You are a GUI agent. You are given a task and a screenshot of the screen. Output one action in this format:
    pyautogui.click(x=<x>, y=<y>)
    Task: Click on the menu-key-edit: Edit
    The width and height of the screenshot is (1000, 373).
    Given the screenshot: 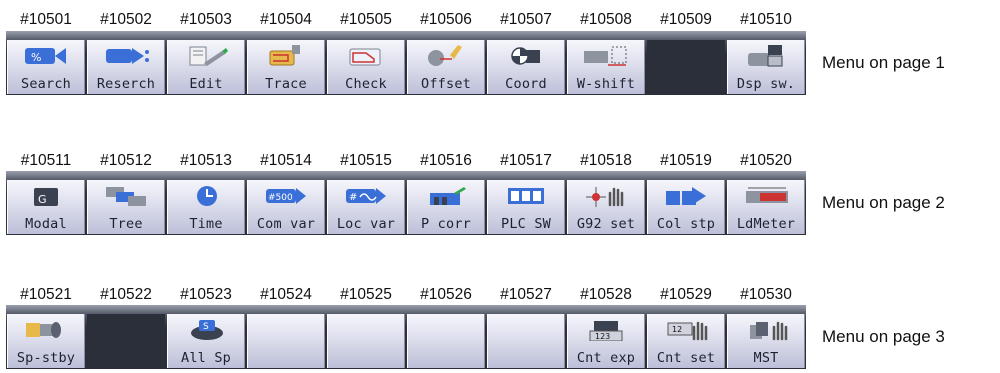 What is the action you would take?
    pyautogui.click(x=206, y=67)
    